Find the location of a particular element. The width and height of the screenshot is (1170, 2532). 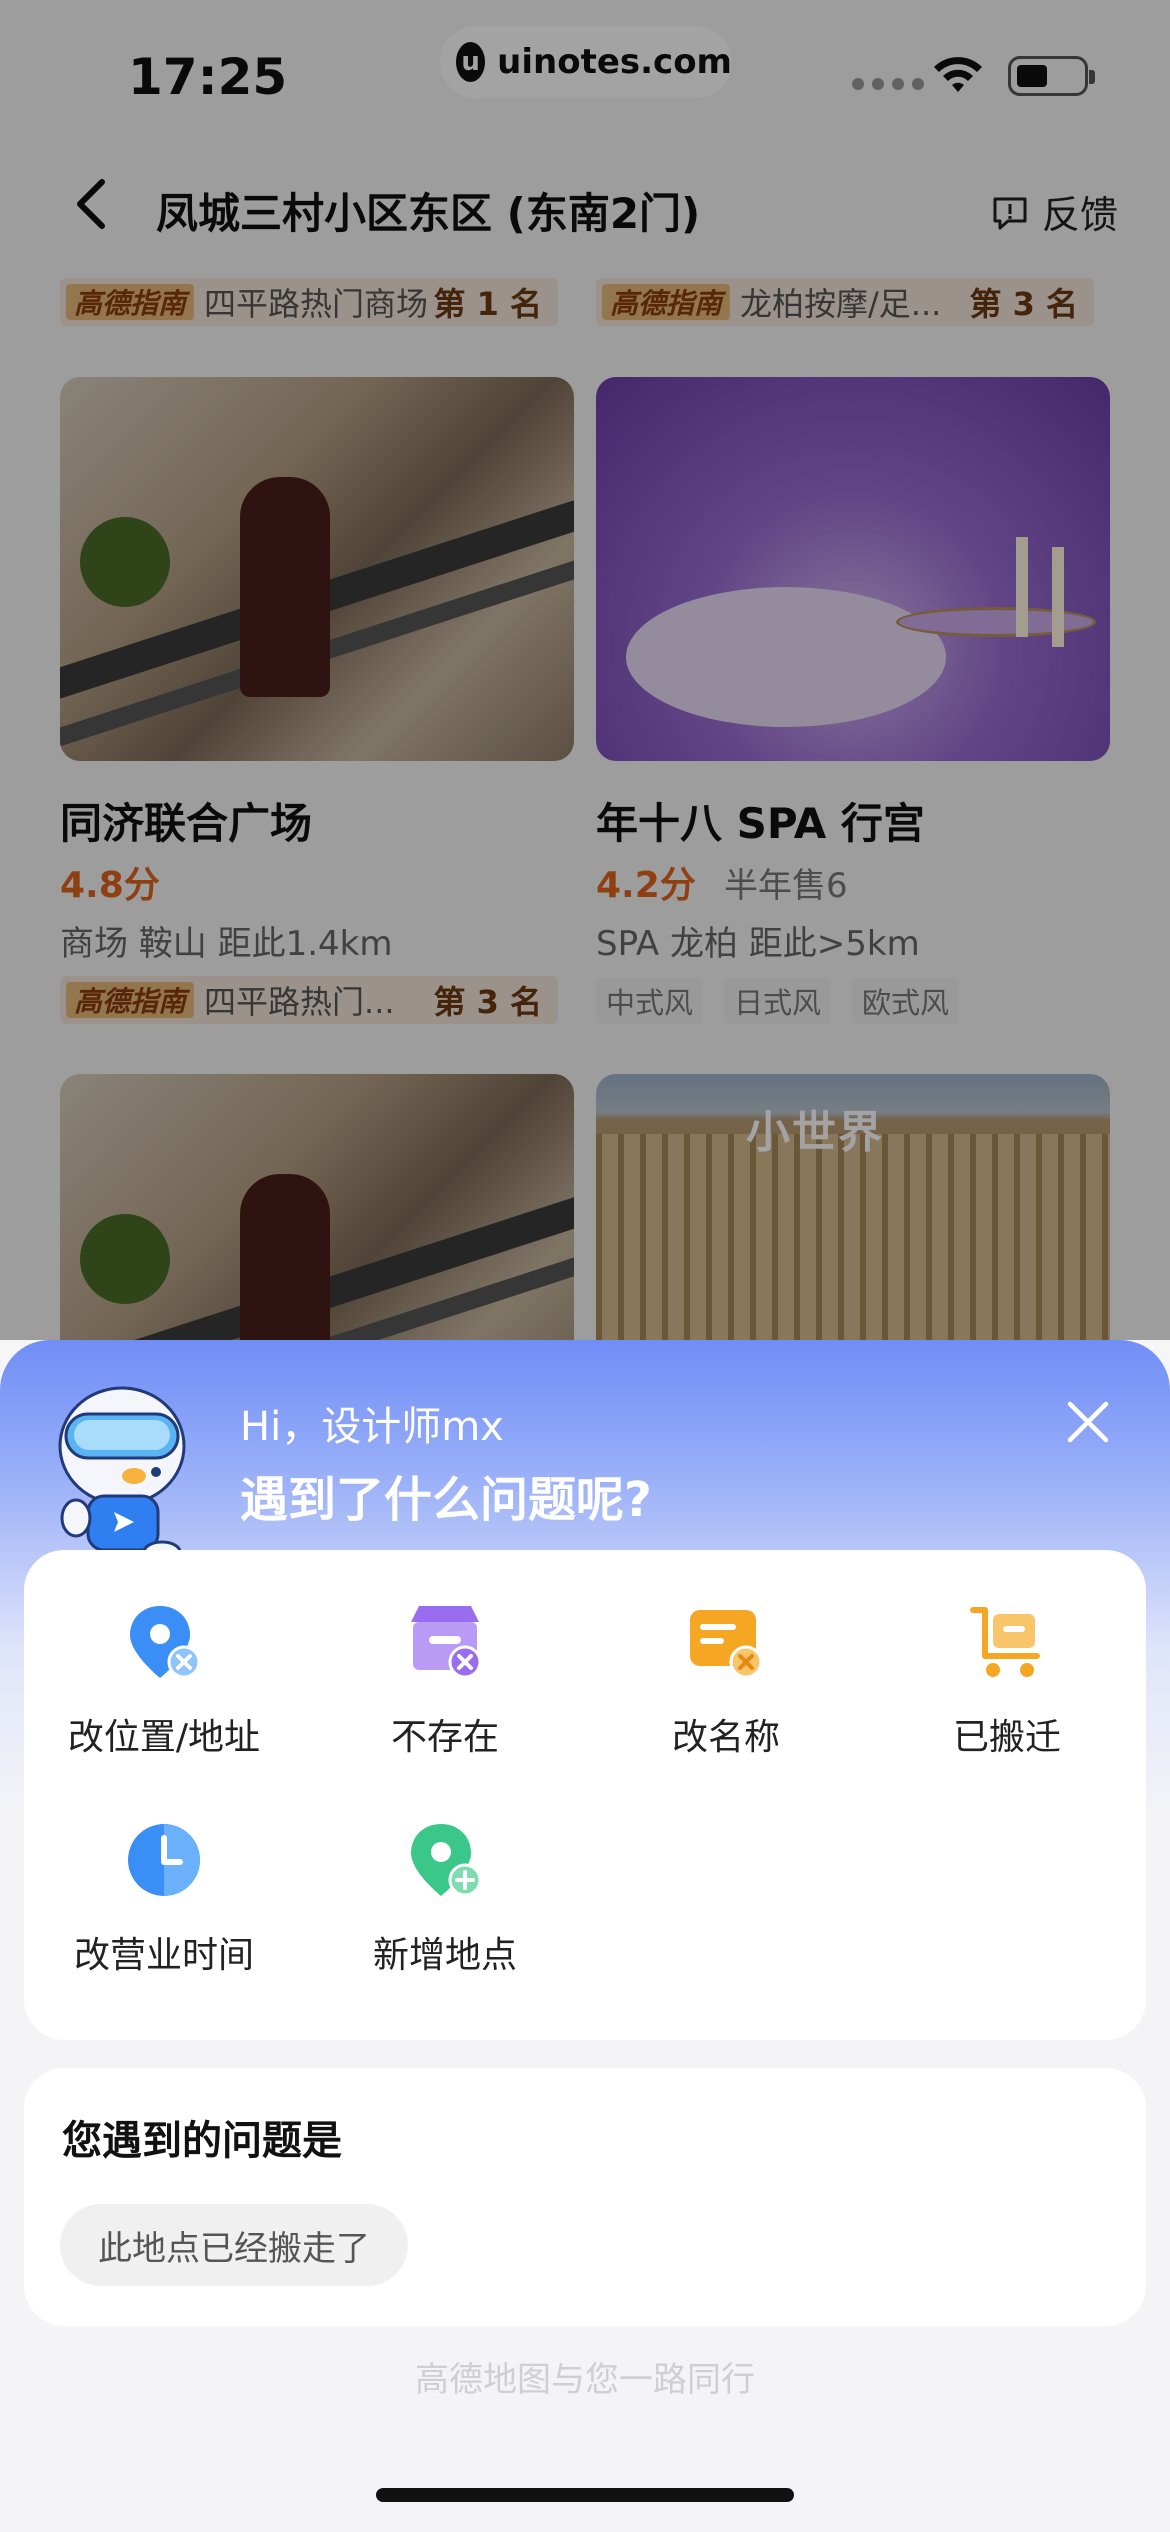

option-label: 改位置/地址 is located at coordinates (164, 1737).